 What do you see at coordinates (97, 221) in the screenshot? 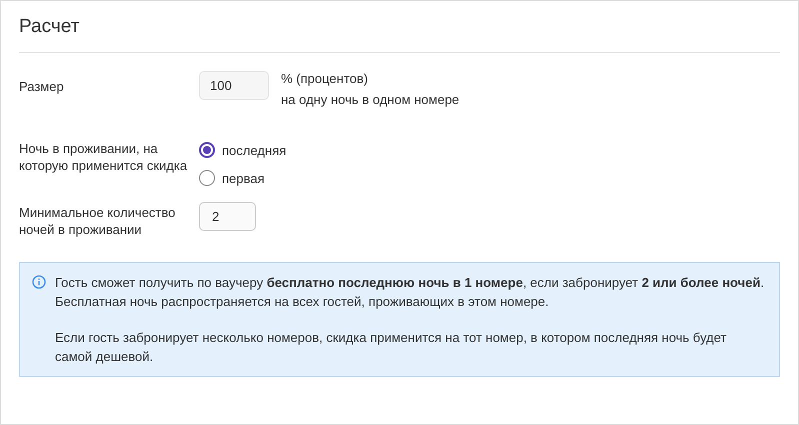
I see `field-label: Минимальное количество ночей в проживании` at bounding box center [97, 221].